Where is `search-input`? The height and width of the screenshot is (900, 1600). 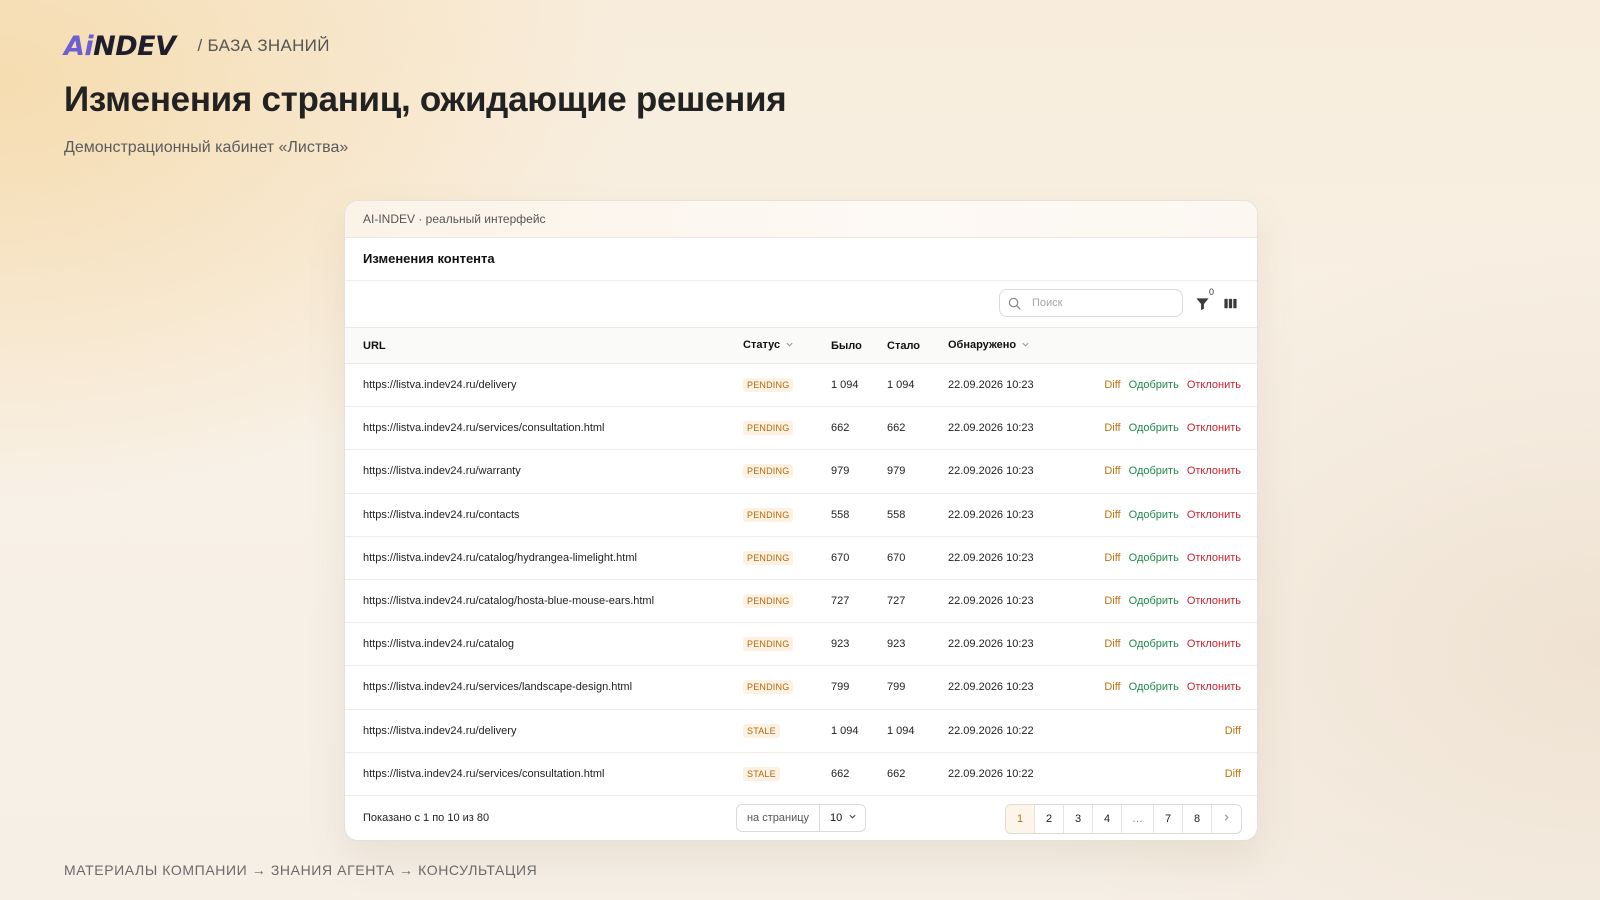 search-input is located at coordinates (1102, 303).